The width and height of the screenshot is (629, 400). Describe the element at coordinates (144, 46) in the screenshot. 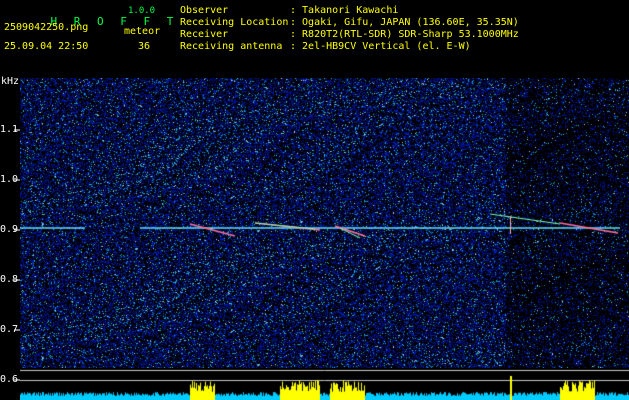

I see `meteor-count: 36` at that location.